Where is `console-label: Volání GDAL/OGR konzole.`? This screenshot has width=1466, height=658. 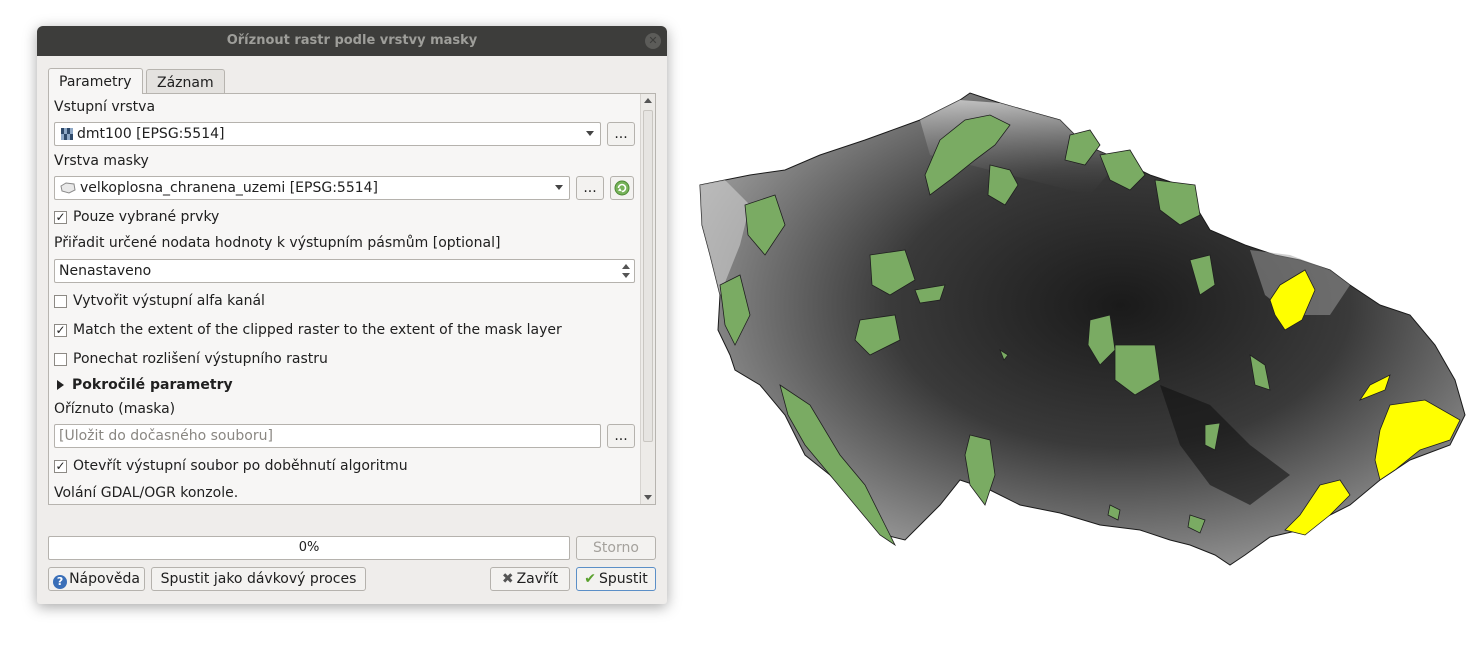 console-label: Volání GDAL/OGR konzole. is located at coordinates (146, 493).